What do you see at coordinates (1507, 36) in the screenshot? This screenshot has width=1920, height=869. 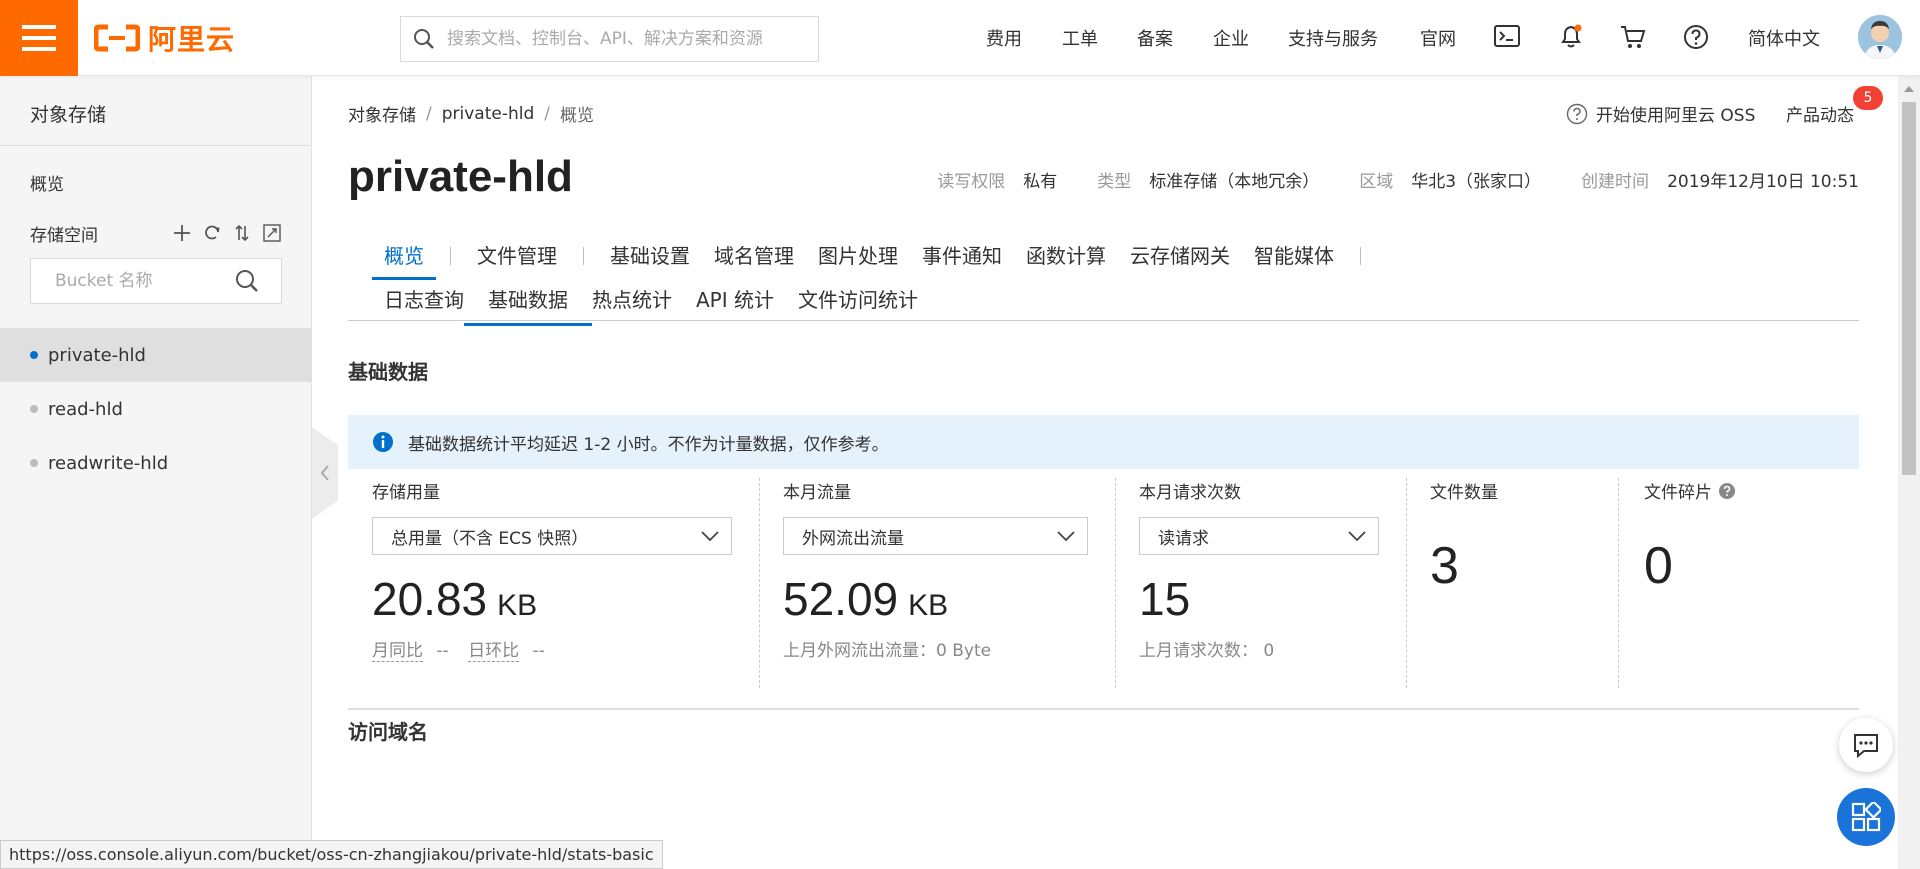 I see `terminal-icon` at bounding box center [1507, 36].